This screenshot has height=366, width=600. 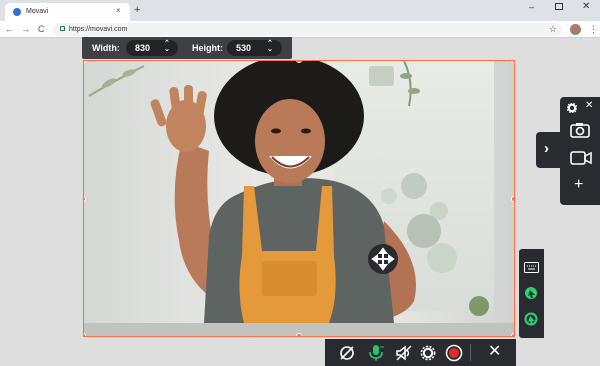 What do you see at coordinates (531, 319) in the screenshot?
I see `cursor-highlight-icon` at bounding box center [531, 319].